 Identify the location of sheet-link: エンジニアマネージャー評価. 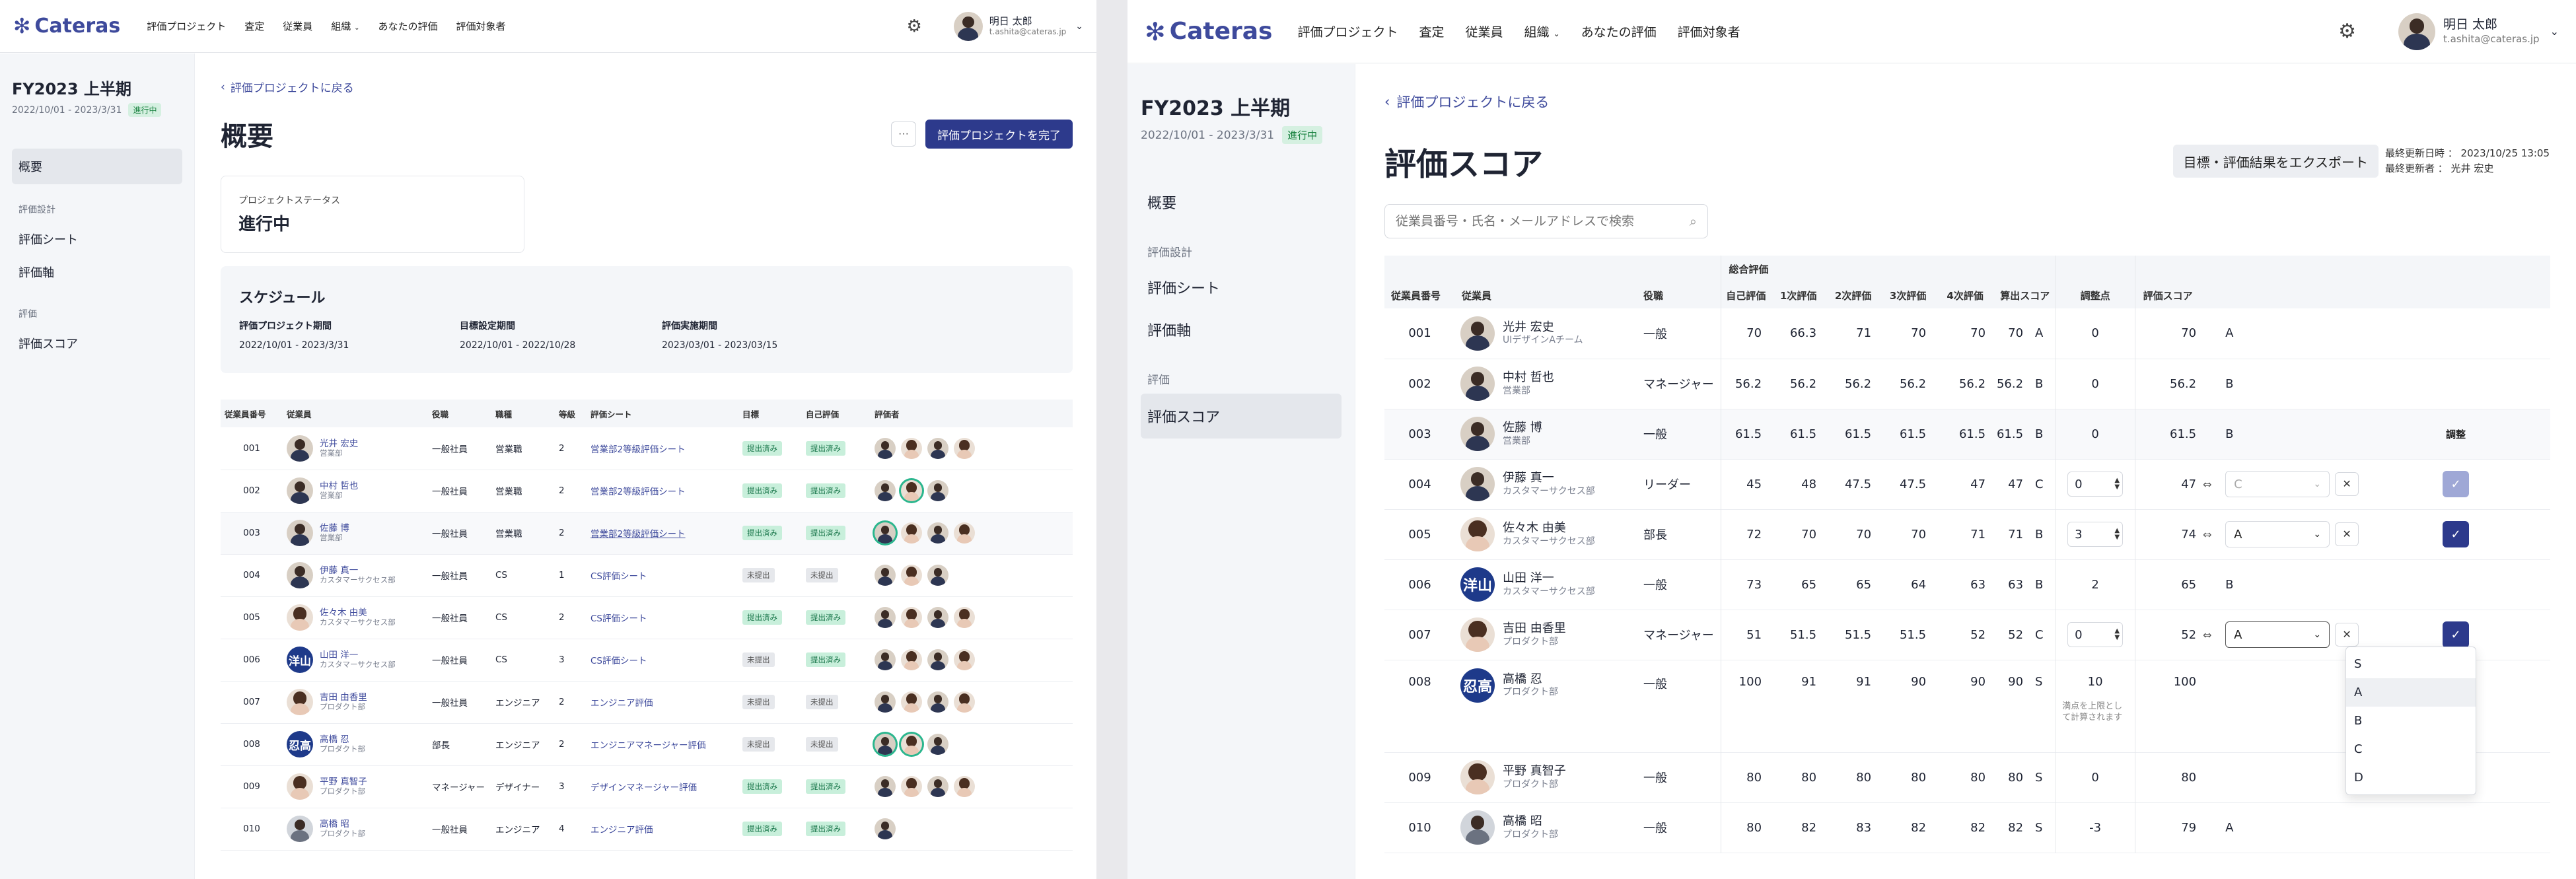
(648, 745).